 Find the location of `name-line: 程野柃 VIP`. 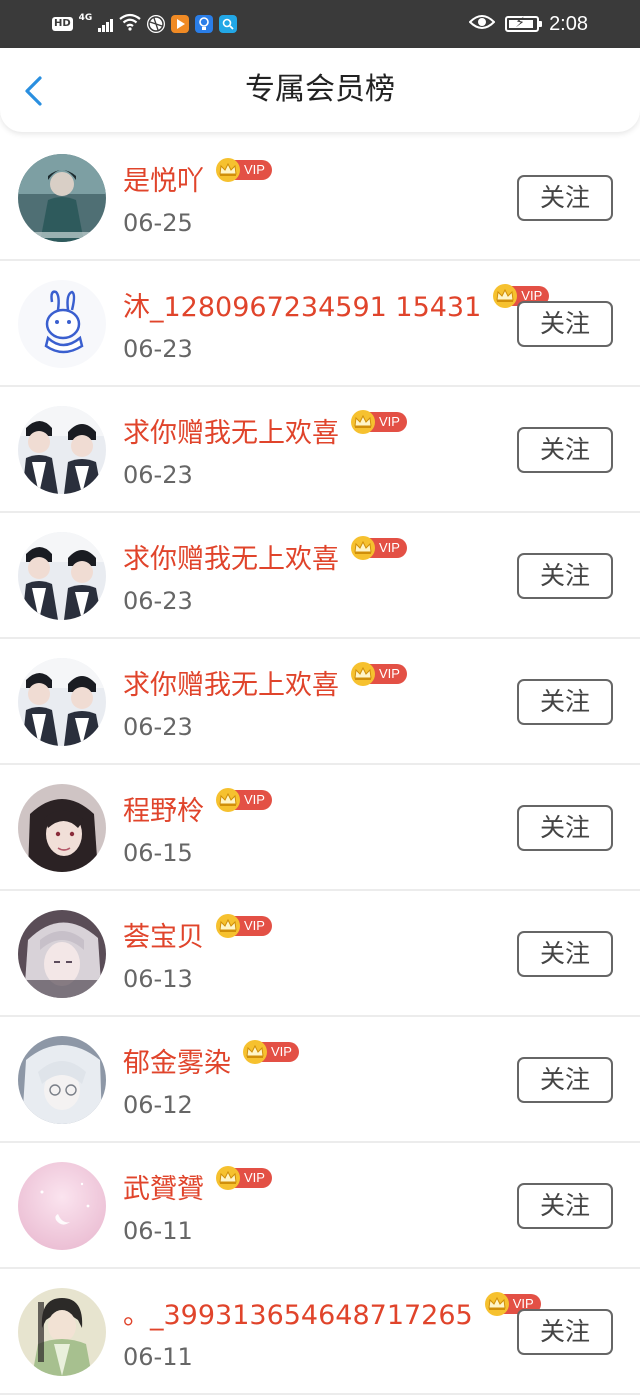

name-line: 程野柃 VIP is located at coordinates (197, 808).